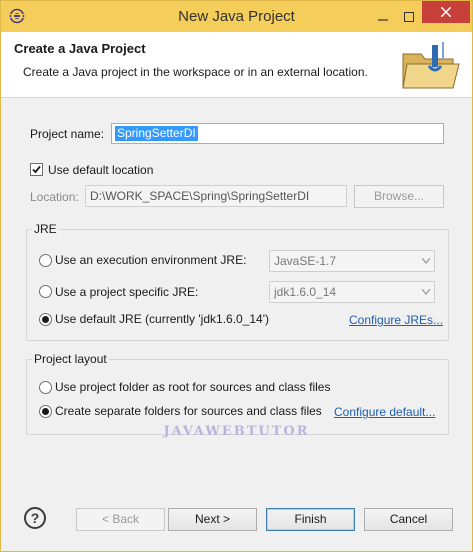  What do you see at coordinates (408, 519) in the screenshot?
I see `cancel-button: Cancel` at bounding box center [408, 519].